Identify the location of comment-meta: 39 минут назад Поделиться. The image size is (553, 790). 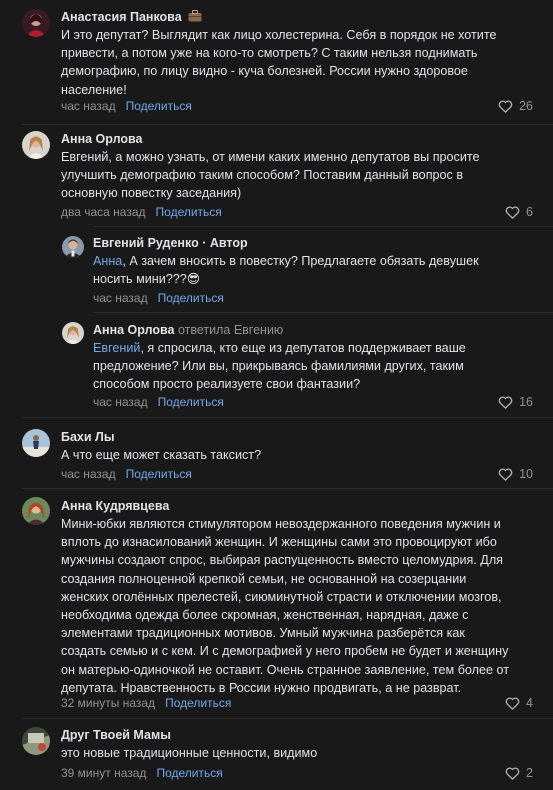
(142, 773).